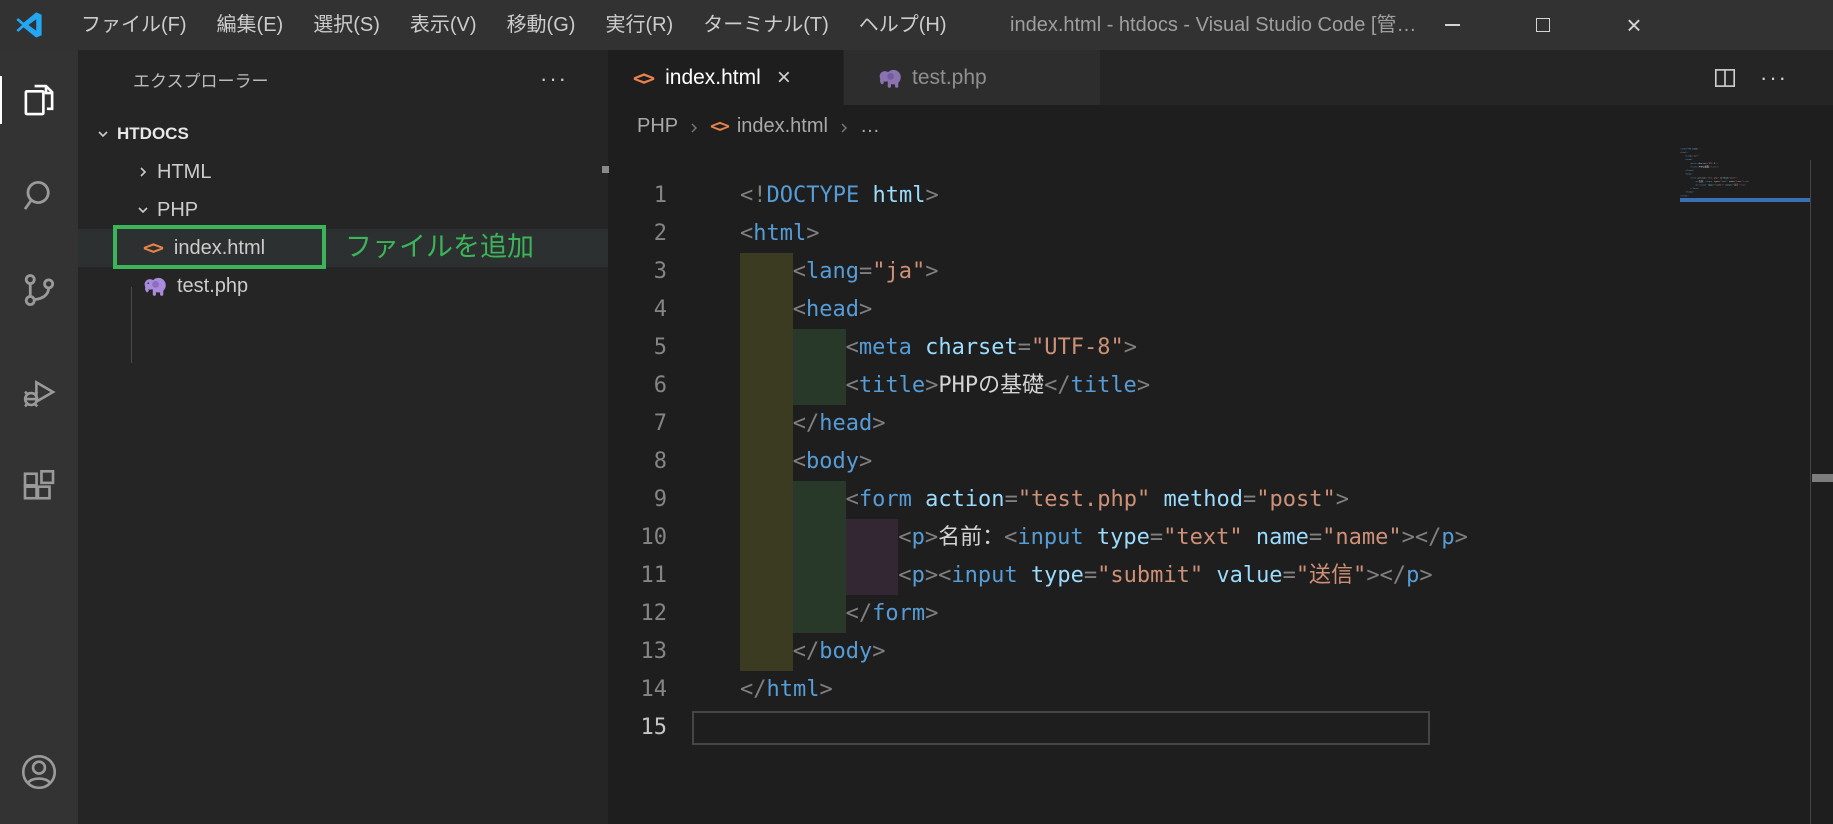 This screenshot has height=824, width=1833. I want to click on tree-file-test-php: test.php, so click(343, 286).